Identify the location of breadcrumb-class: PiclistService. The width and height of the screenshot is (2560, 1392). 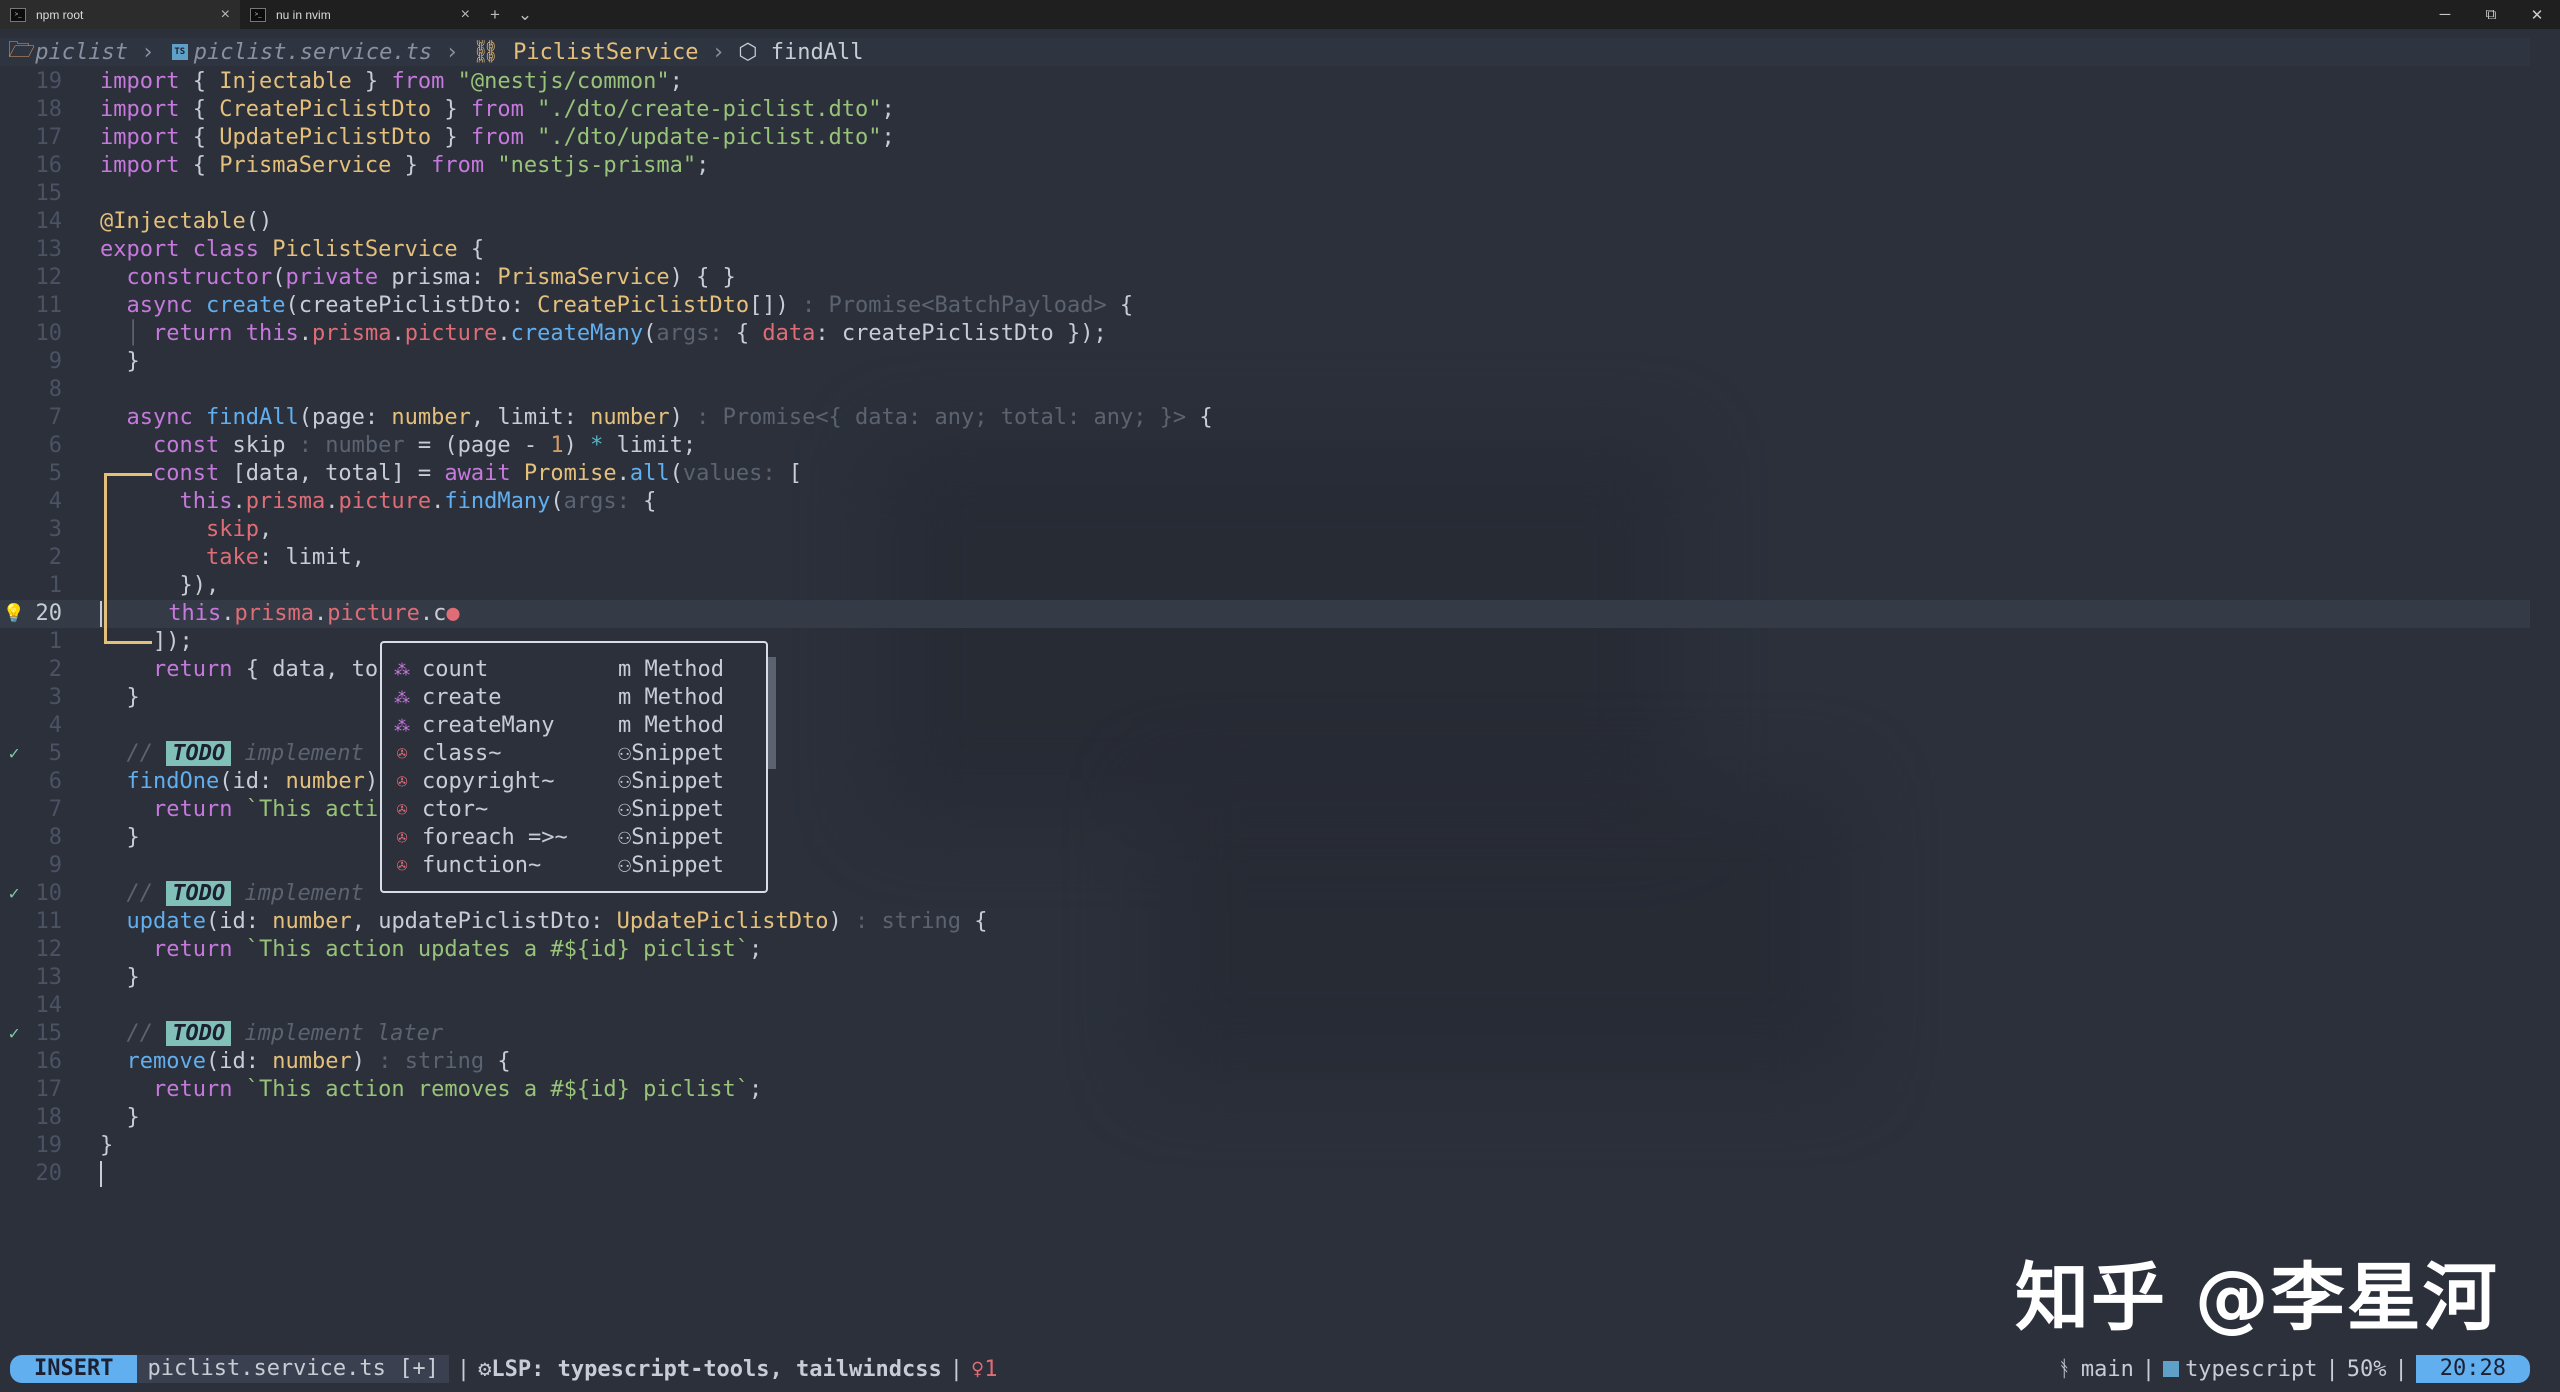
(605, 52).